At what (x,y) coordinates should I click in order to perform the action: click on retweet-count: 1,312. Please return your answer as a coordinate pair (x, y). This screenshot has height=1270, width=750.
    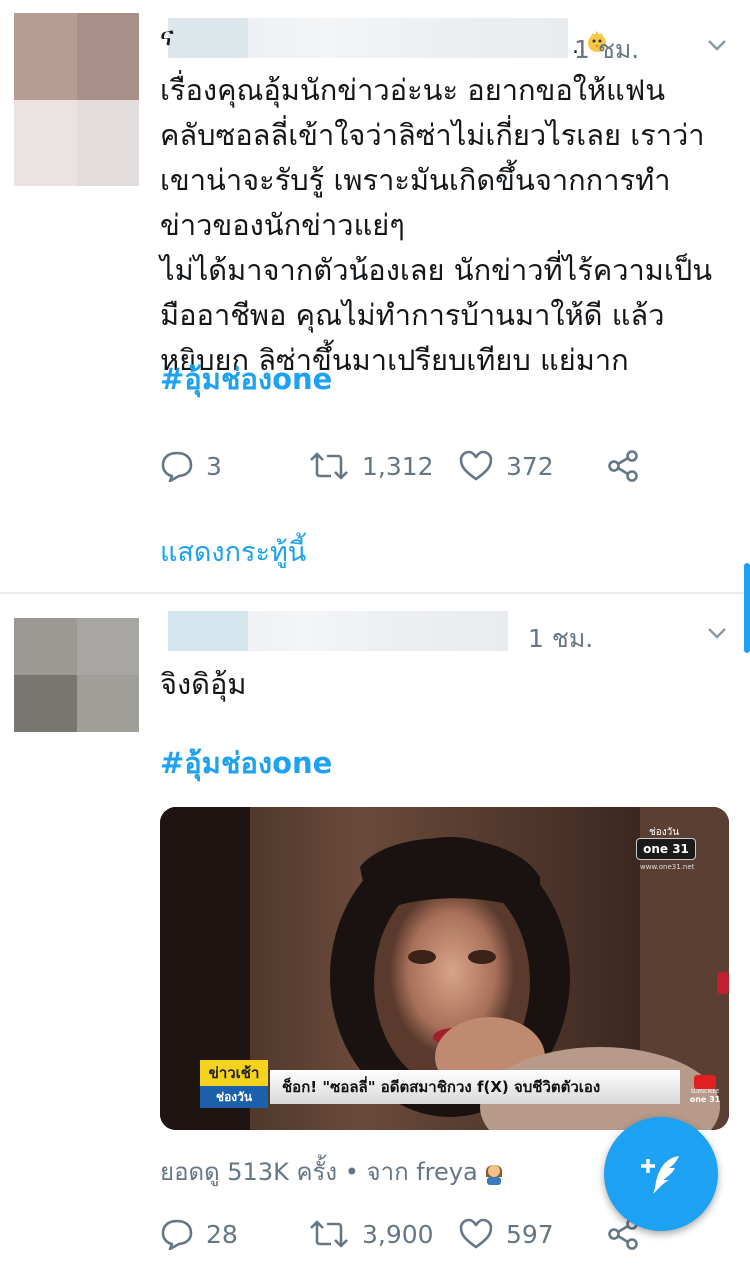
    Looking at the image, I should click on (398, 466).